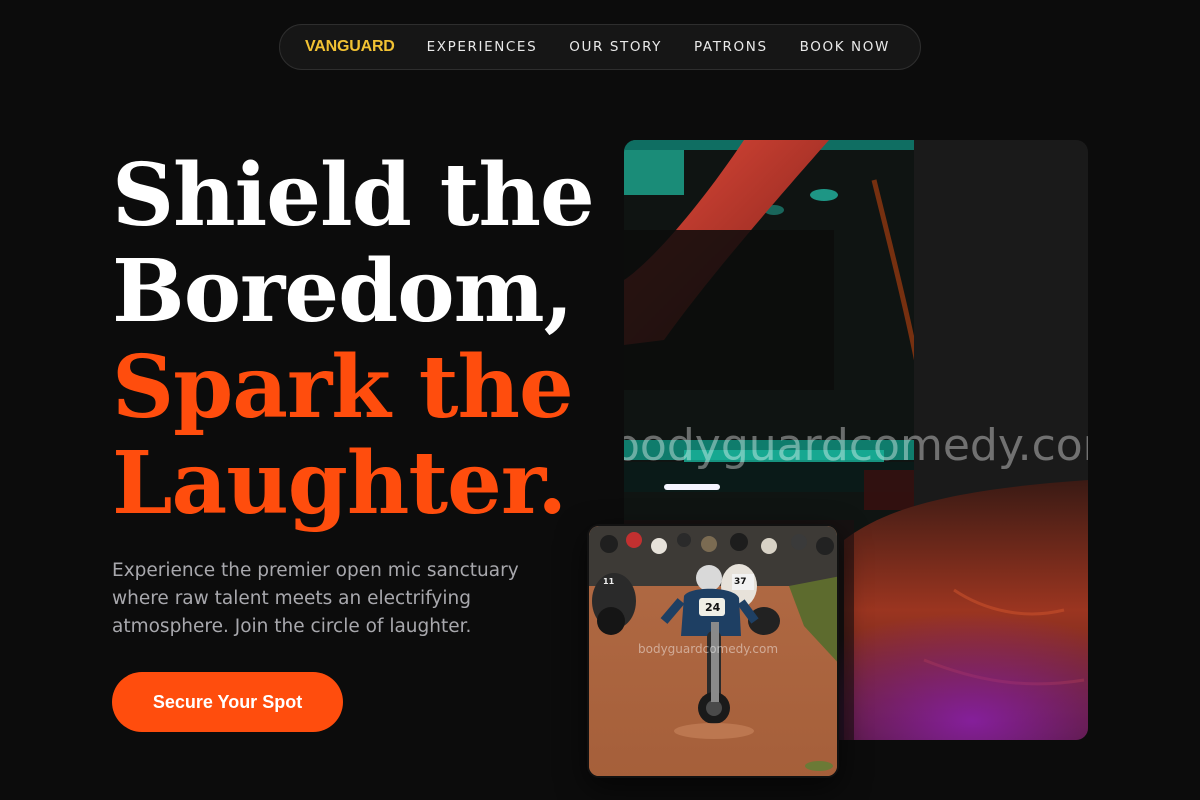 This screenshot has height=800, width=1200. Describe the element at coordinates (482, 47) in the screenshot. I see `nav-link-experiences: EXPERIENCES` at that location.